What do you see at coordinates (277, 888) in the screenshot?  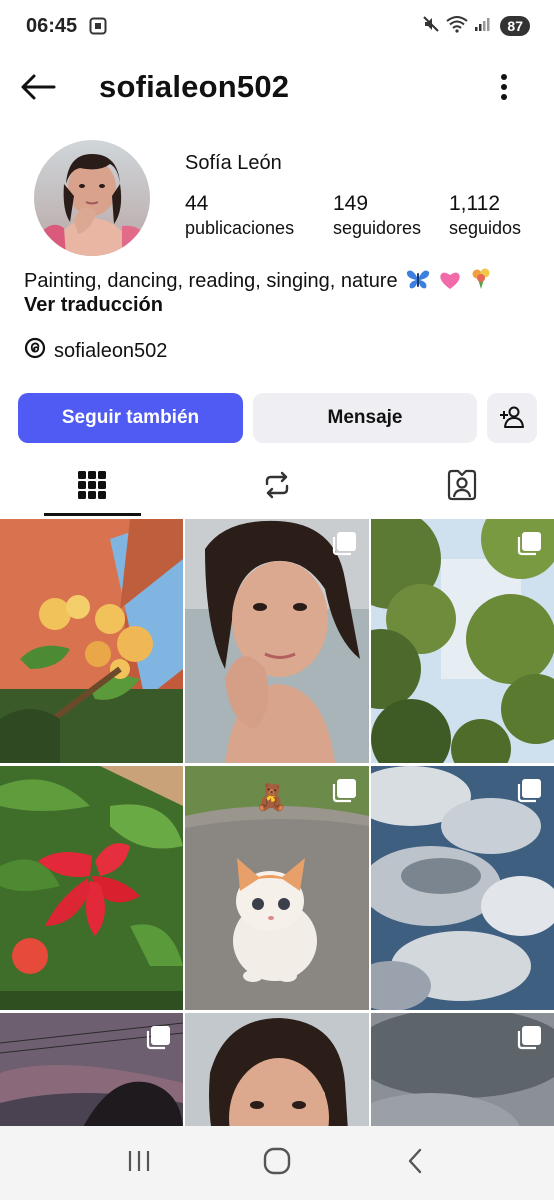 I see `post-thumbnail: 🧸` at bounding box center [277, 888].